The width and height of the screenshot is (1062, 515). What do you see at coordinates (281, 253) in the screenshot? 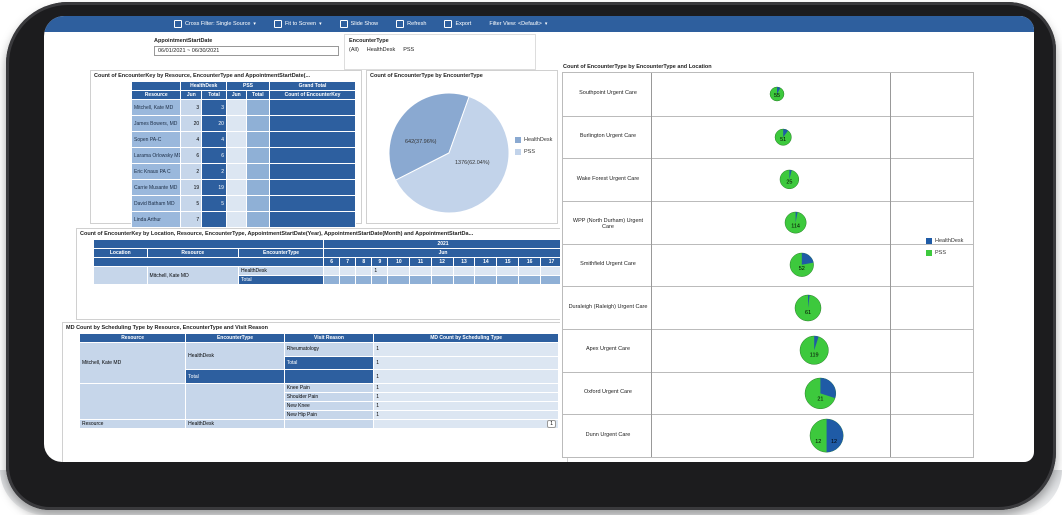
I see `encountertype-header: EncounterType` at bounding box center [281, 253].